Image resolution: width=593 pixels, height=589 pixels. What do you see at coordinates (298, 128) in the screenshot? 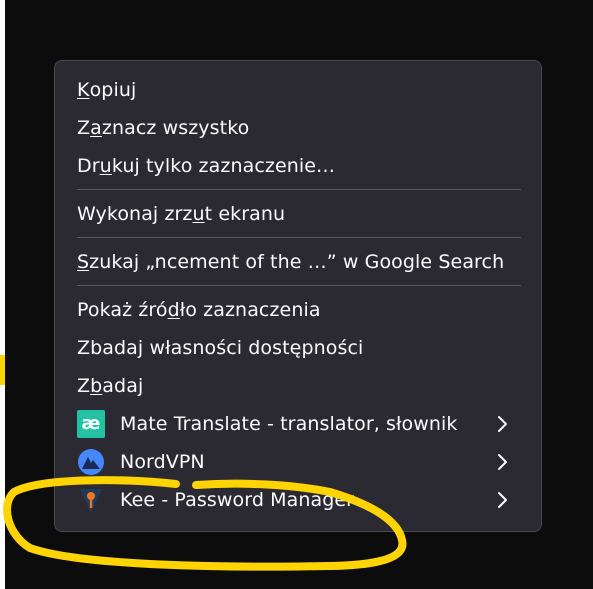
I see `menu-item-select-all: Za znacz wszystko` at bounding box center [298, 128].